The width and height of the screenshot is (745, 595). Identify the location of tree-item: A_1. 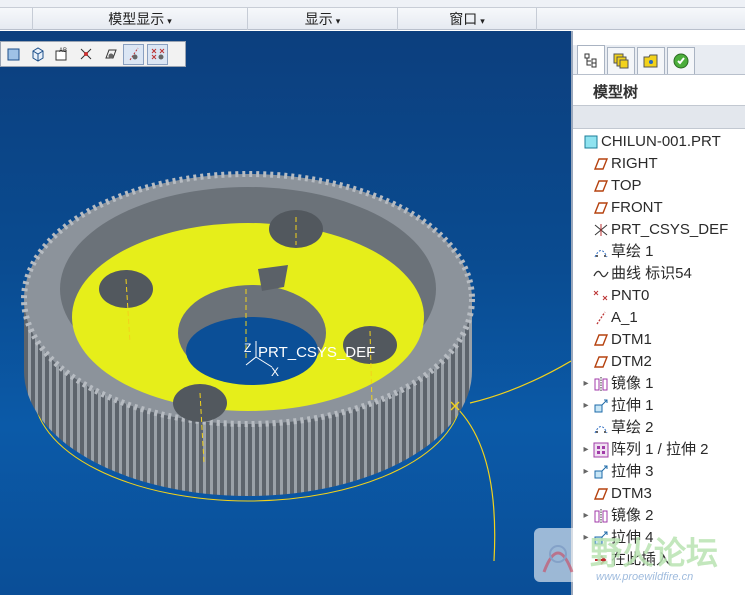
(659, 318).